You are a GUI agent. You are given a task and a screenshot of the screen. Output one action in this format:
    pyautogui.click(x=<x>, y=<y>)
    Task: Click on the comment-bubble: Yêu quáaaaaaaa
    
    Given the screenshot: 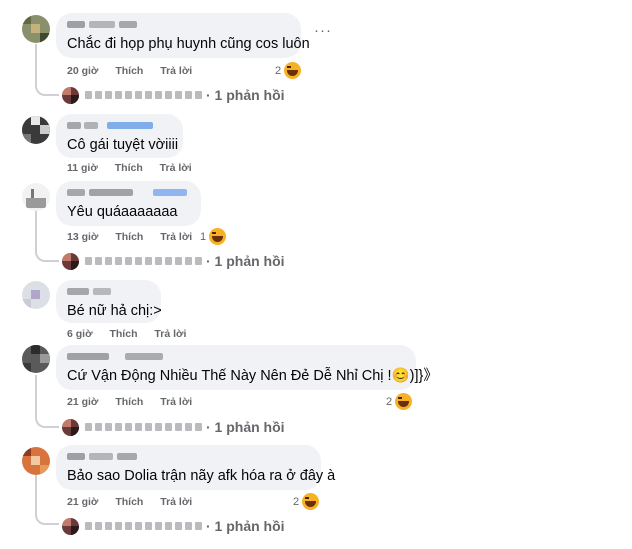 What is the action you would take?
    pyautogui.click(x=128, y=203)
    